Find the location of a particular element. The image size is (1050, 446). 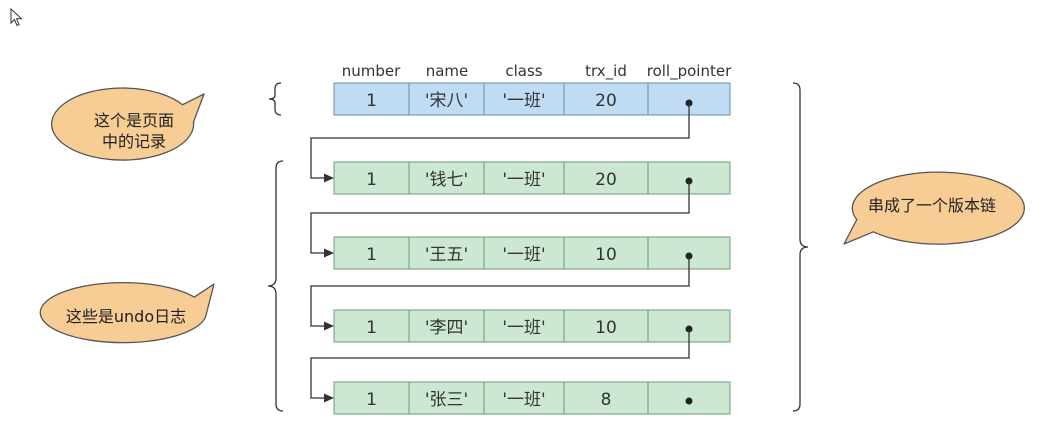

page-record-row: 1 '宋八' '一班' 20 is located at coordinates (532, 99).